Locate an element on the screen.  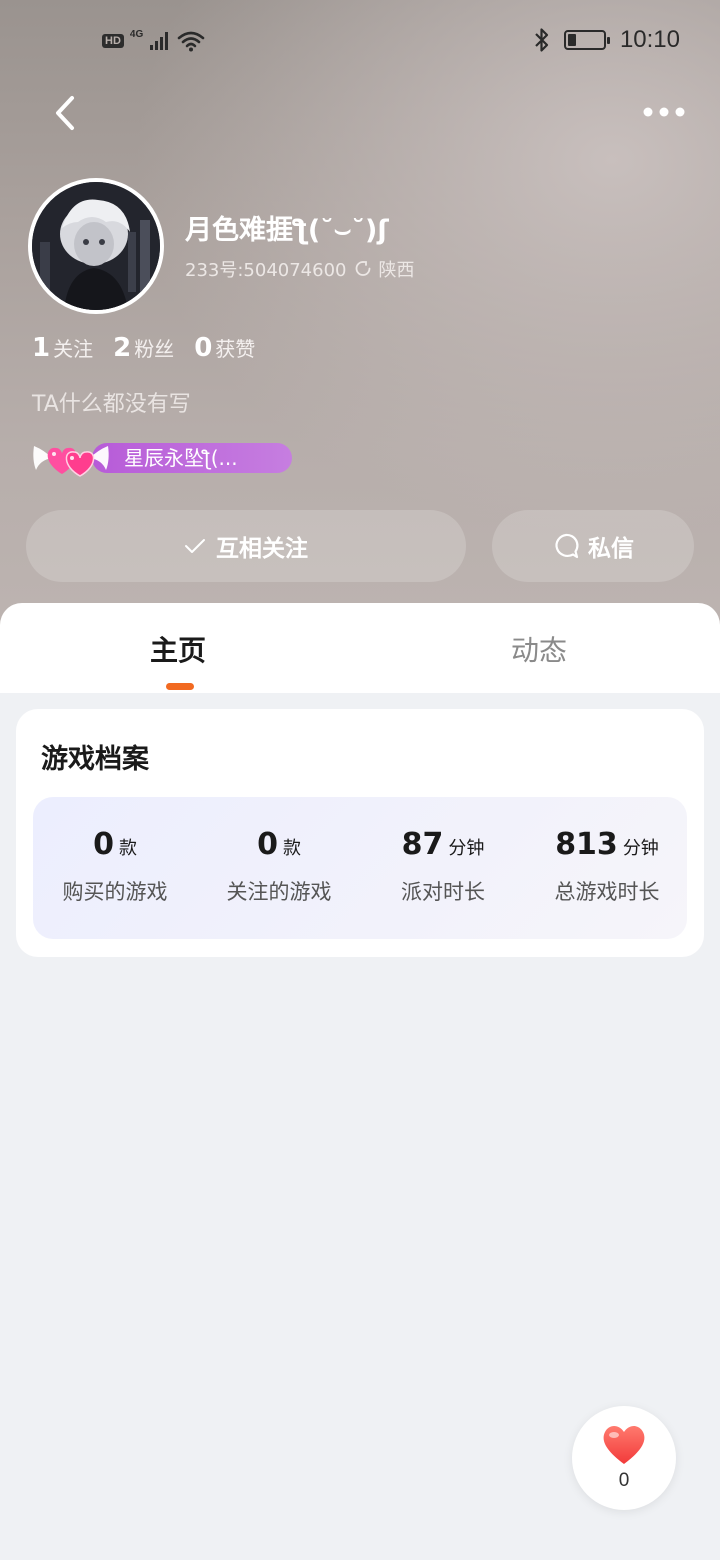
more-button is located at coordinates (664, 114).